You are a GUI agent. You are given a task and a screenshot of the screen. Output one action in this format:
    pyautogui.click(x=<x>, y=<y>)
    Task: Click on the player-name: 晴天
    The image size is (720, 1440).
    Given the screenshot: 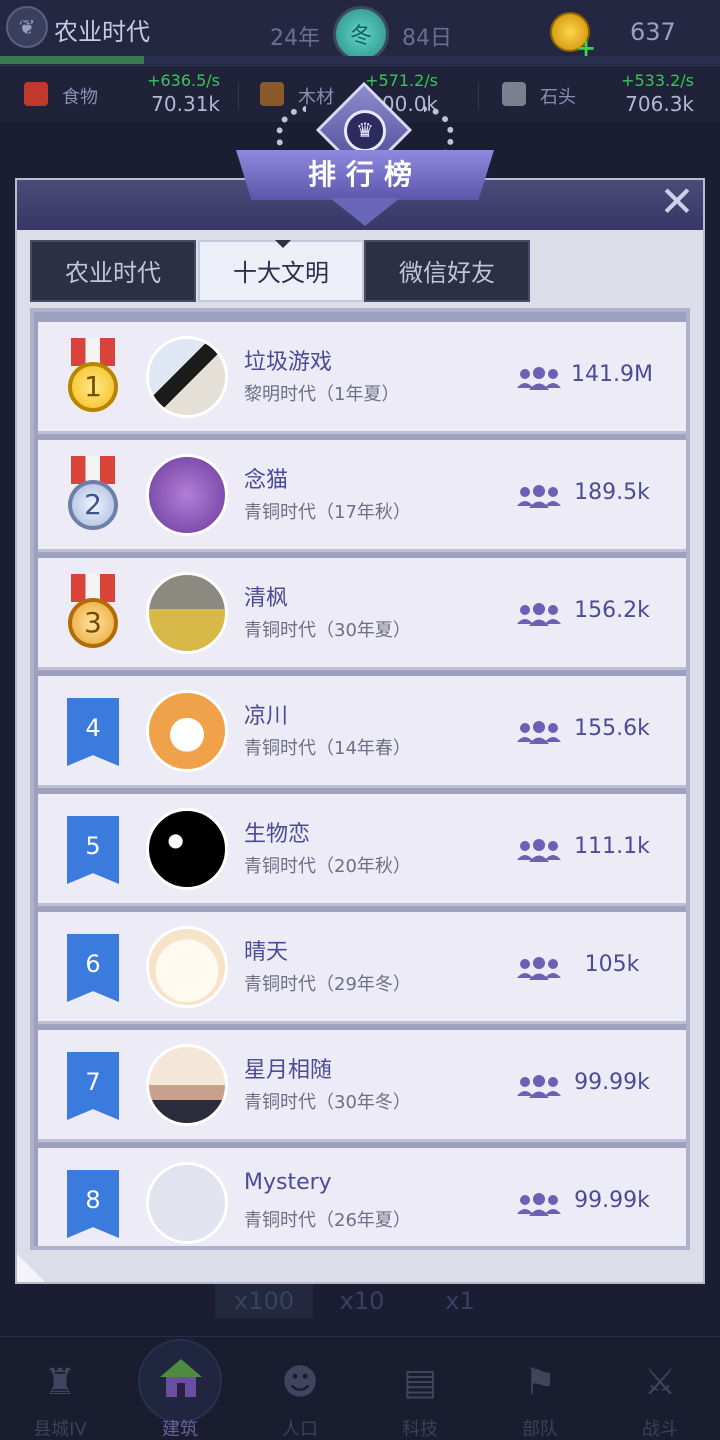 What is the action you would take?
    pyautogui.click(x=266, y=952)
    